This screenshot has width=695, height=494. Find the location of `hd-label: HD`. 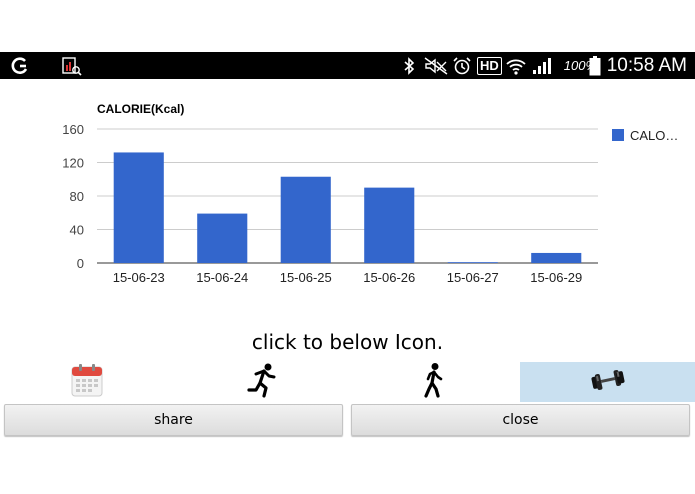

hd-label: HD is located at coordinates (489, 65).